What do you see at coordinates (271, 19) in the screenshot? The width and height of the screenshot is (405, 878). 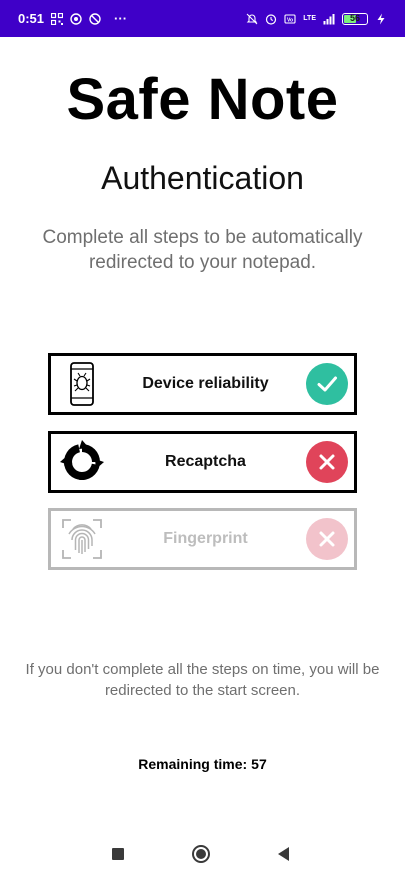 I see `alarm-icon` at bounding box center [271, 19].